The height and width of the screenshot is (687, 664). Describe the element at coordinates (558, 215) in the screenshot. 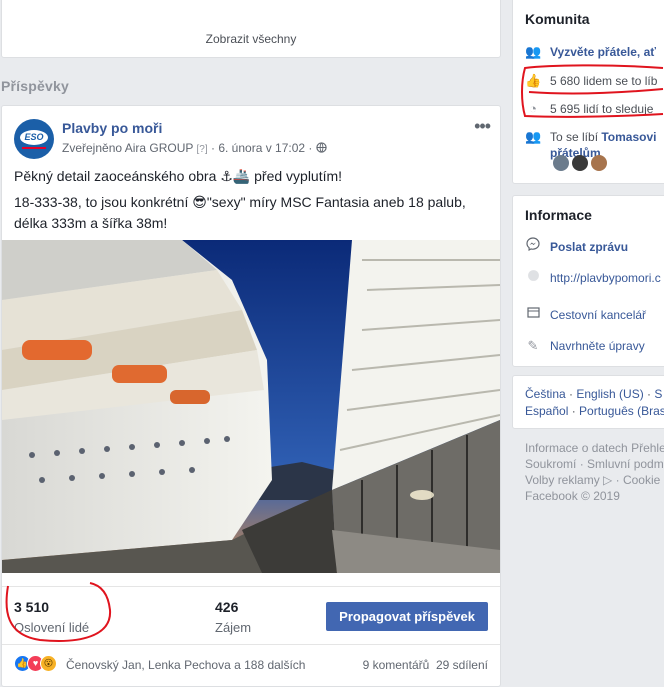

I see `info-title: Informace` at that location.